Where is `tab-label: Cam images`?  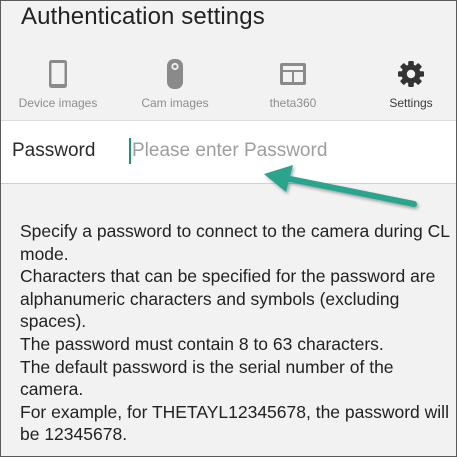
tab-label: Cam images is located at coordinates (175, 103).